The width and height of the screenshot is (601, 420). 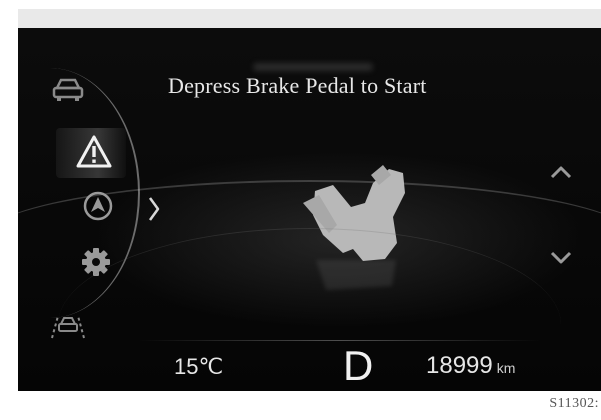 I want to click on odometer: 18999 km, so click(x=470, y=366).